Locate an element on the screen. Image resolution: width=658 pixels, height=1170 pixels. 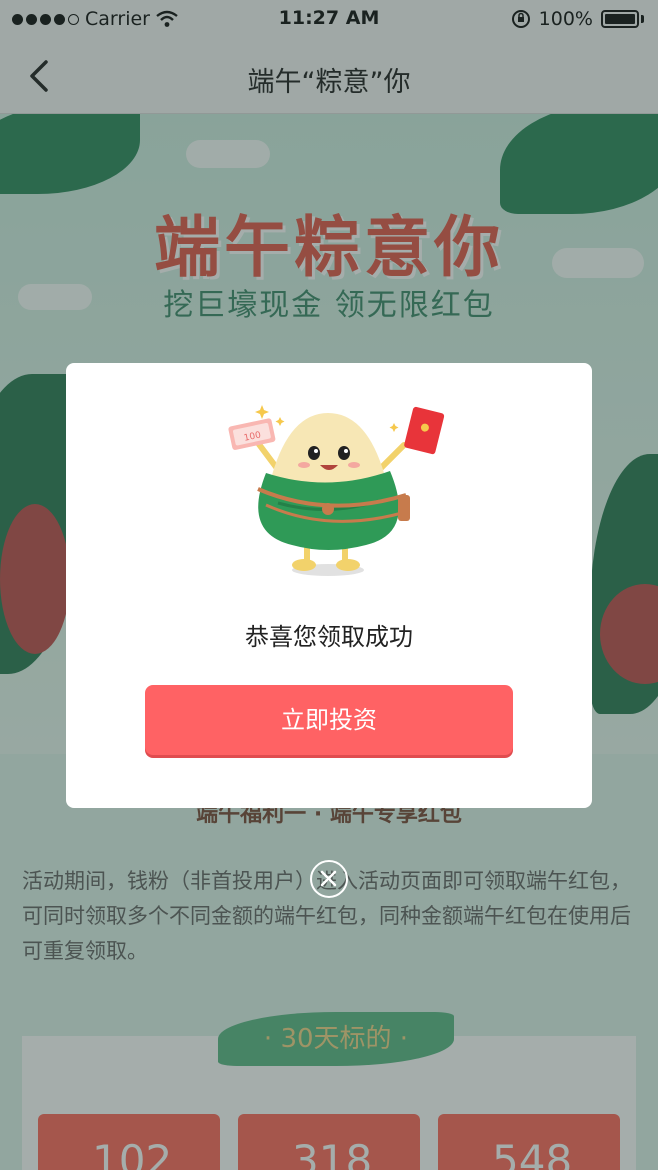
success-message: 恭喜您领取成功 is located at coordinates (329, 637).